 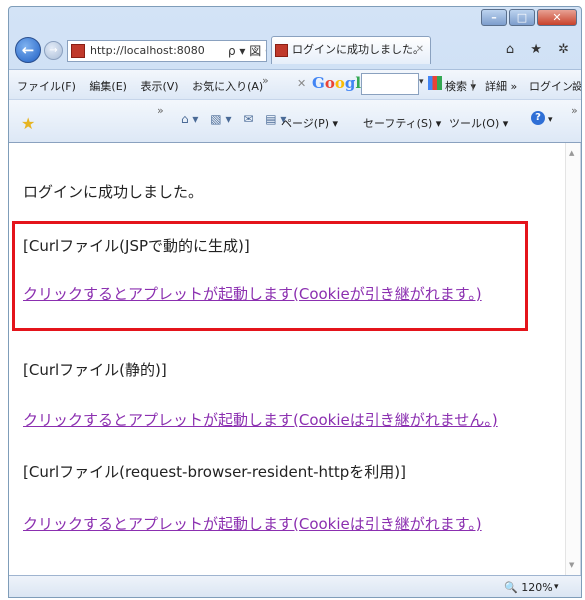 I want to click on tab-login-success: ログインに成功しました。 ✕, so click(x=351, y=50).